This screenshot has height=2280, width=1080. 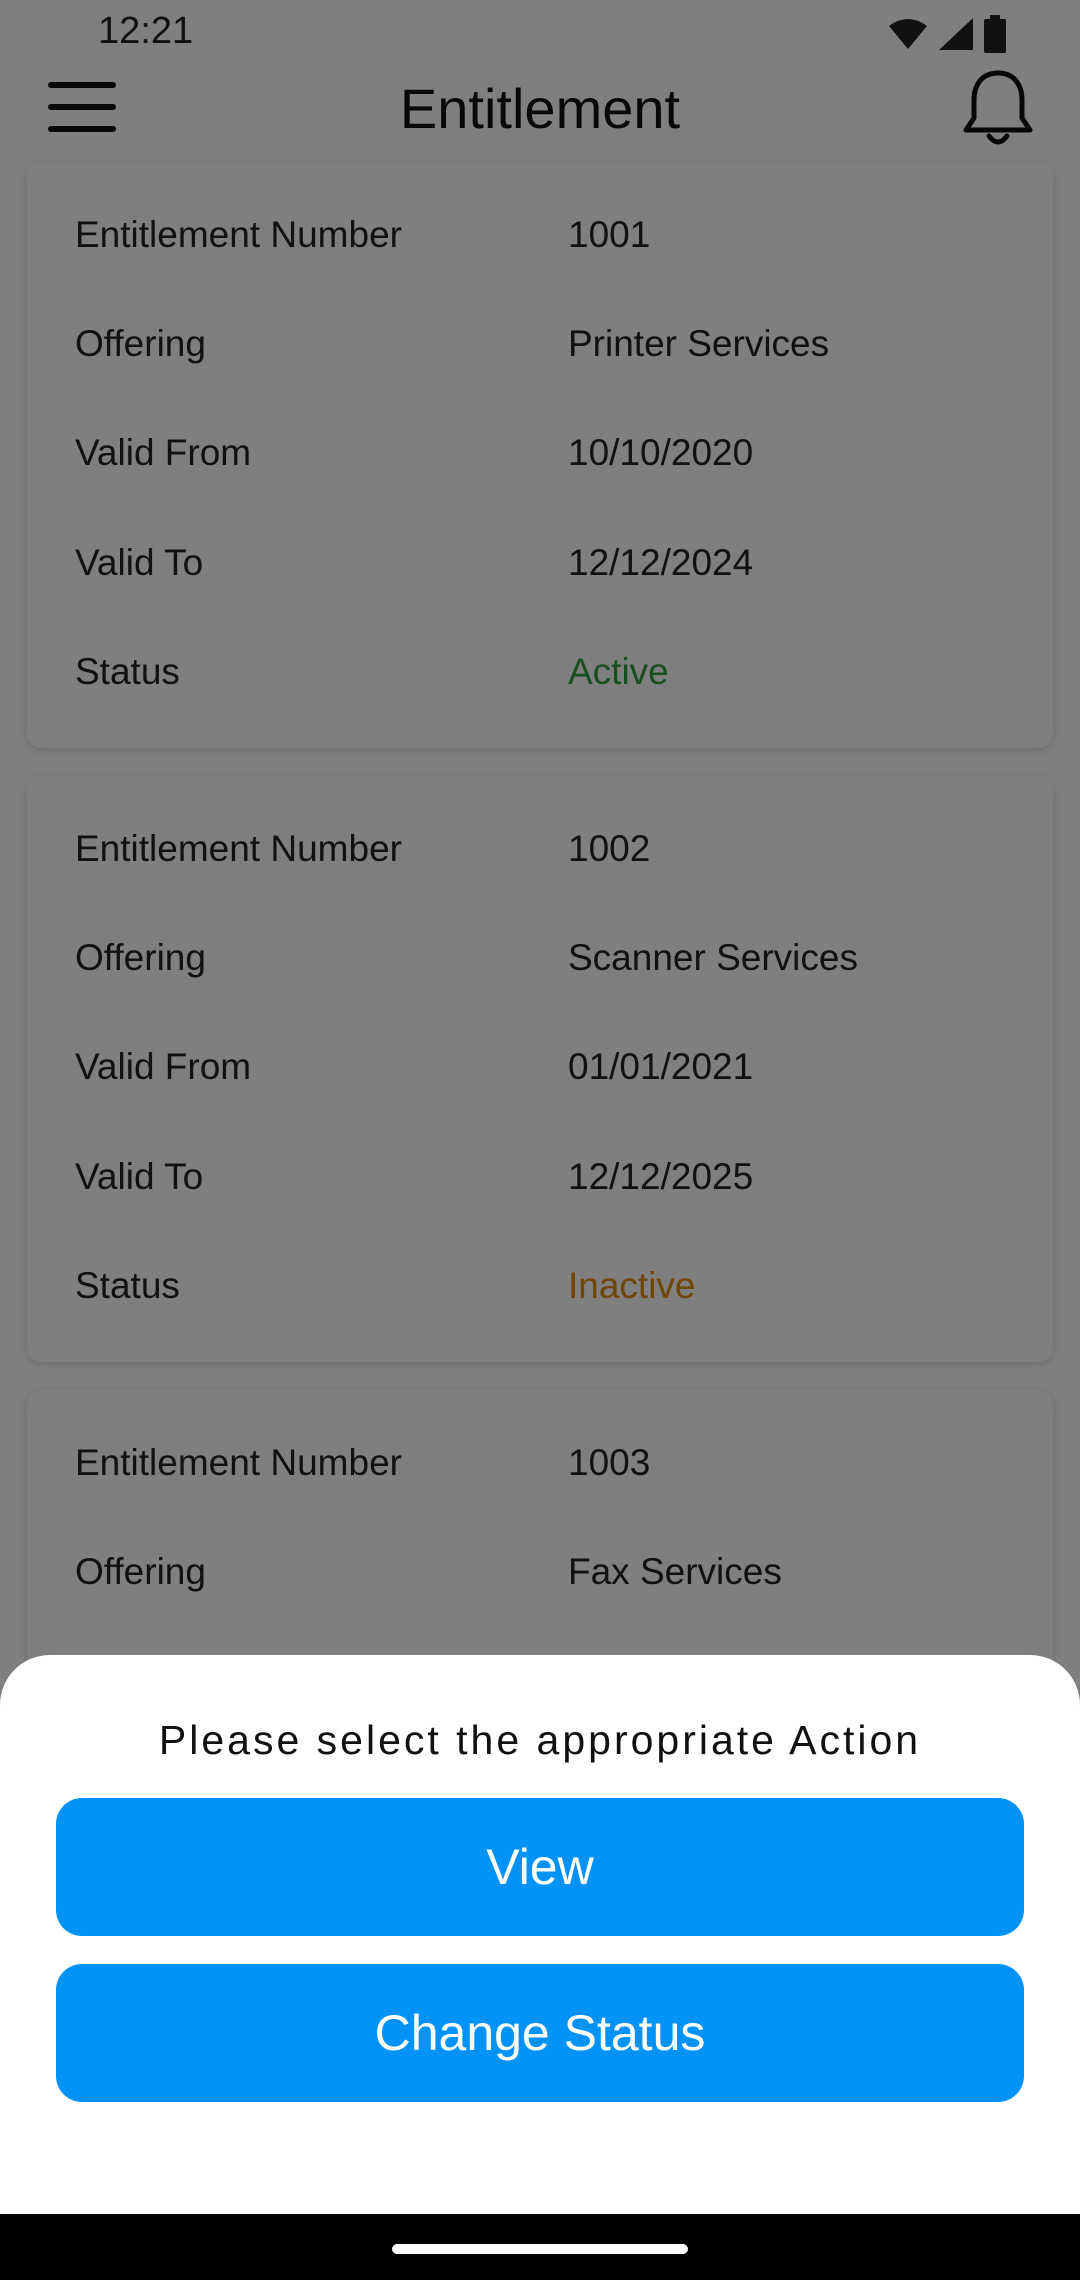 What do you see at coordinates (540, 2033) in the screenshot?
I see `change-status-button: Change Status` at bounding box center [540, 2033].